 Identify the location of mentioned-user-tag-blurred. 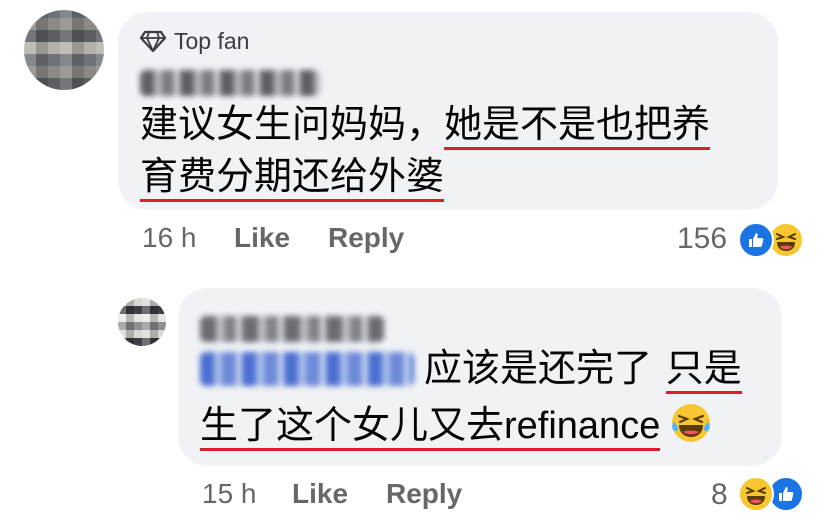
(307, 369).